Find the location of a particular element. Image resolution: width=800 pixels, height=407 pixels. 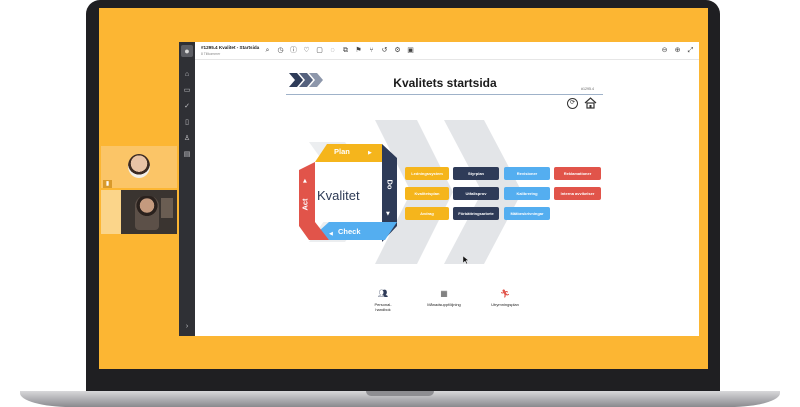

participant-person is located at coordinates (147, 213).